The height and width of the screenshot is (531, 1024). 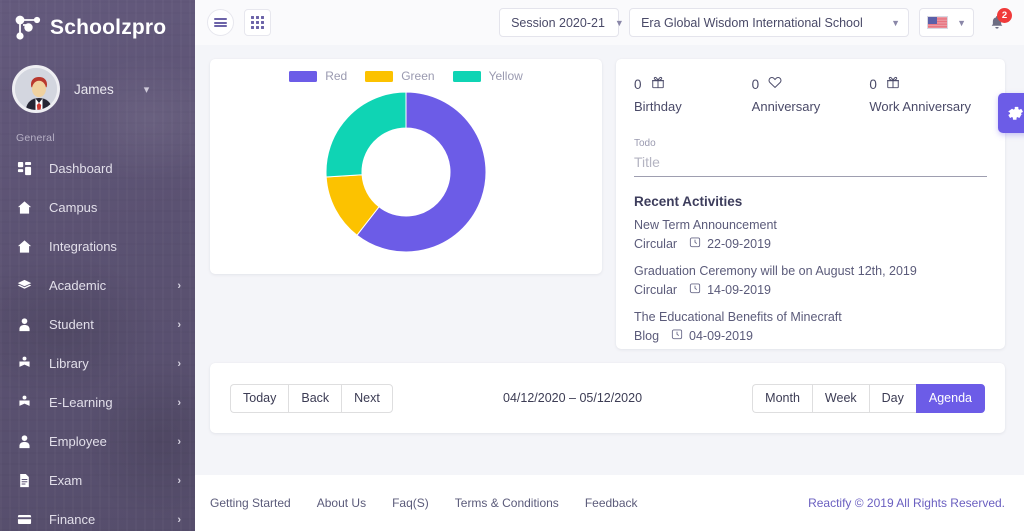 I want to click on session-select-value: Session 2020-21, so click(x=558, y=22).